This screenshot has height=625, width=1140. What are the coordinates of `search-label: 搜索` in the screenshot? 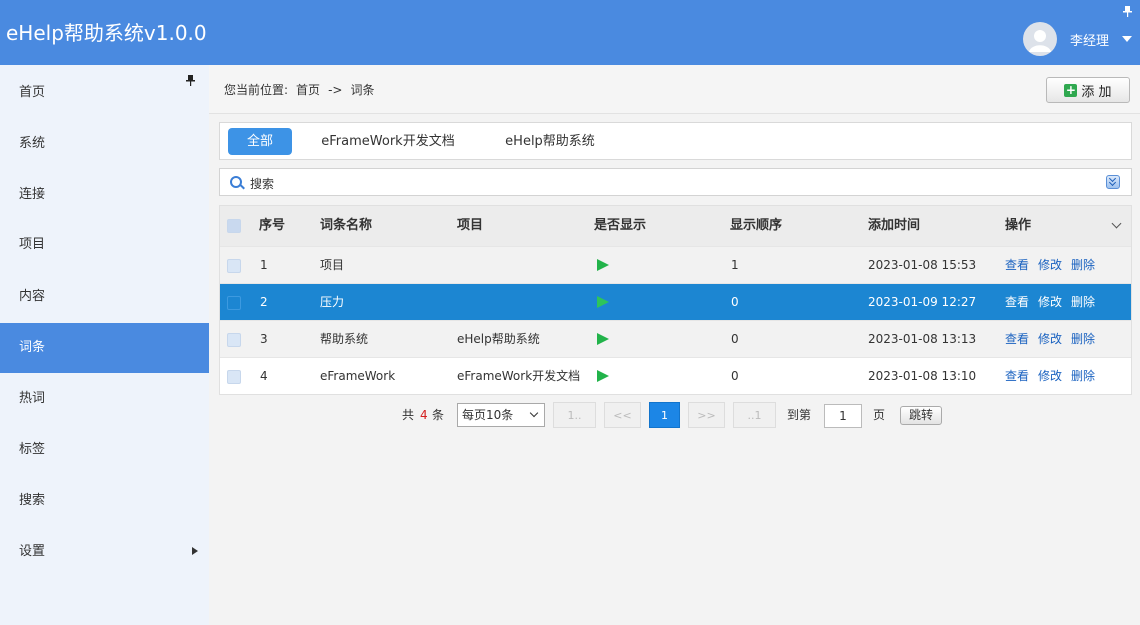 It's located at (262, 184).